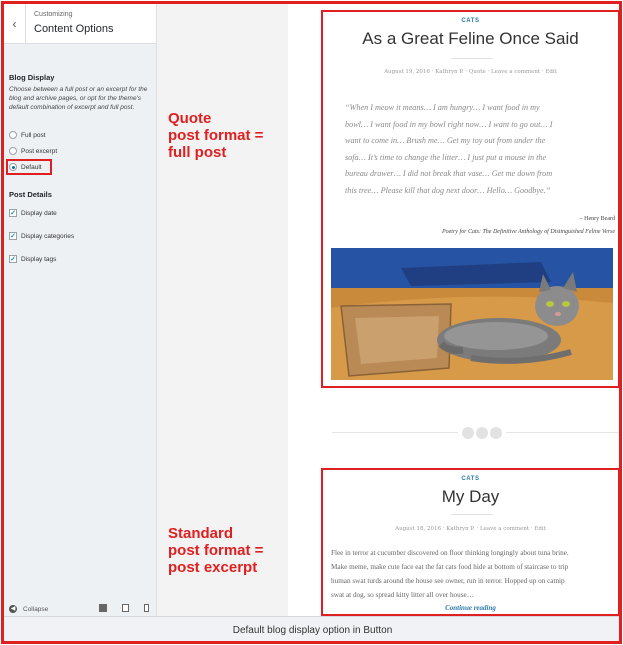  Describe the element at coordinates (475, 433) in the screenshot. I see `post-separator` at that location.